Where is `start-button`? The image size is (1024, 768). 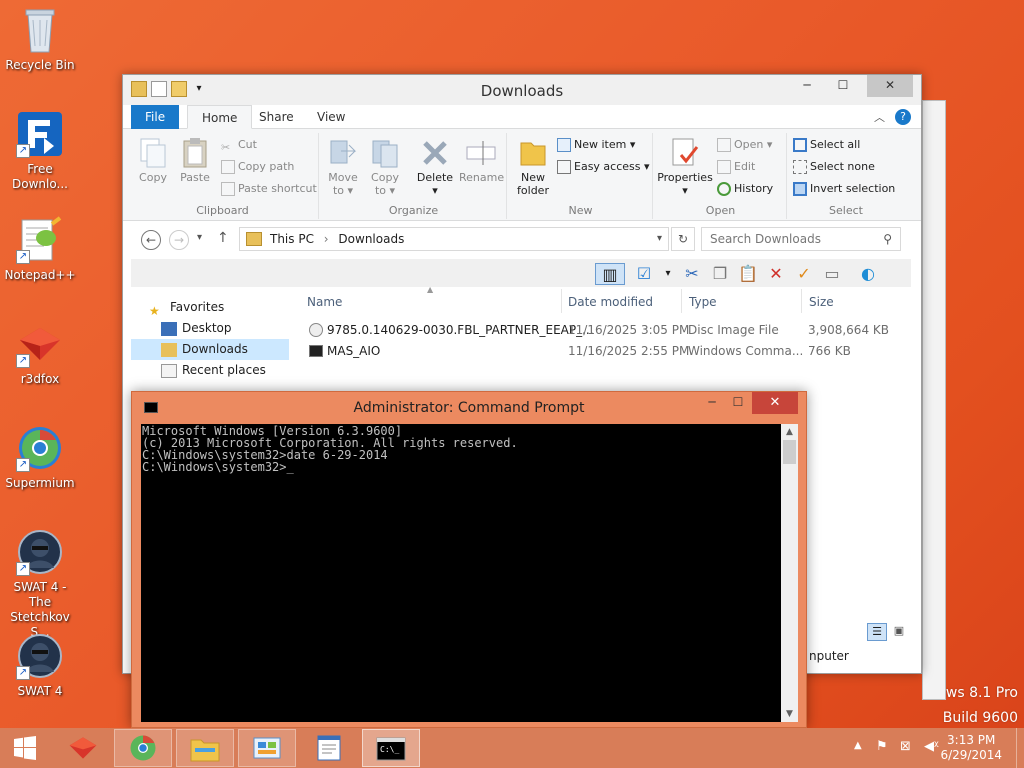
start-button is located at coordinates (25, 748).